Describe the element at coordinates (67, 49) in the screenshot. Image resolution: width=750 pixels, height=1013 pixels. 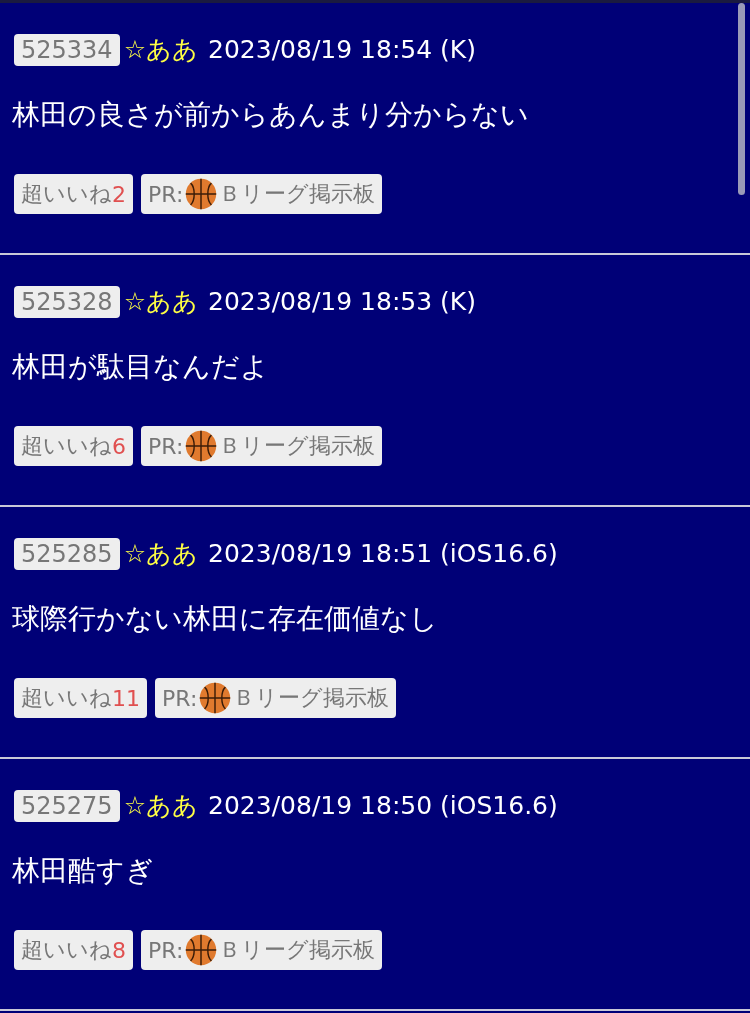
I see `post-number: 525334` at that location.